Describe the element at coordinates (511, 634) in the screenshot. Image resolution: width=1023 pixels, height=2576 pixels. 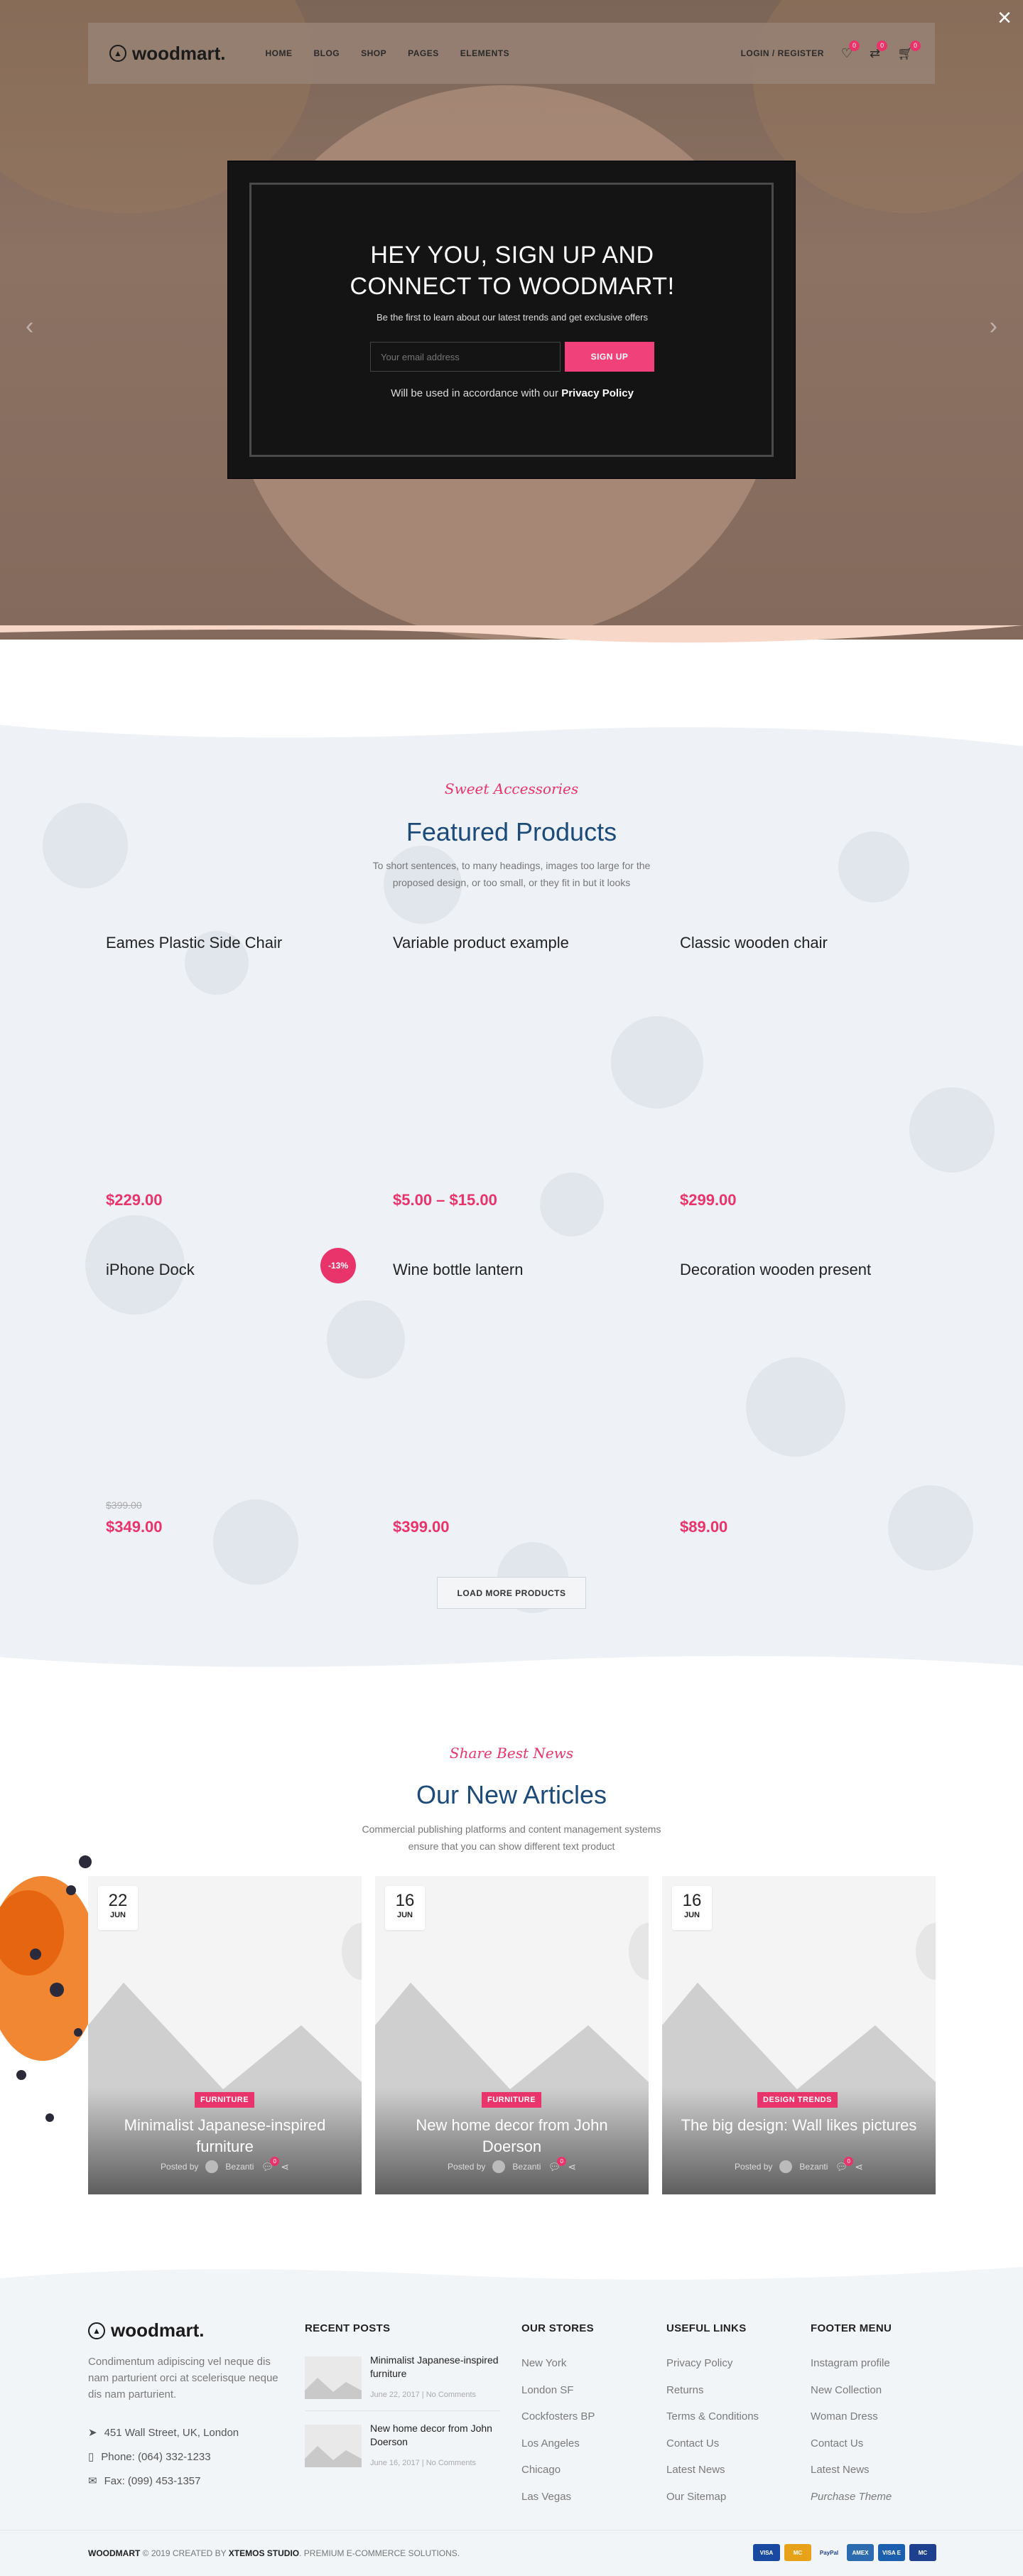
I see `hero-wave` at that location.